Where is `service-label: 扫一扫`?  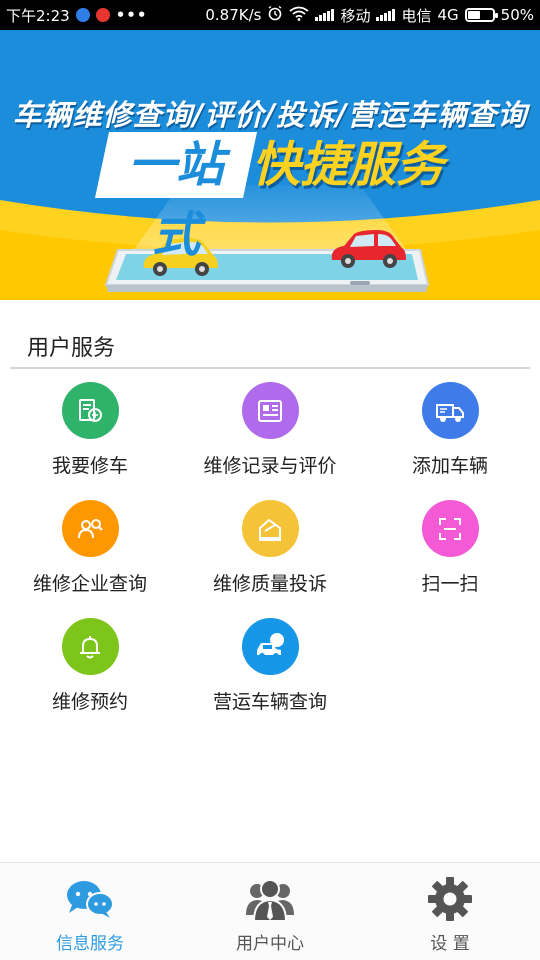
service-label: 扫一扫 is located at coordinates (450, 584).